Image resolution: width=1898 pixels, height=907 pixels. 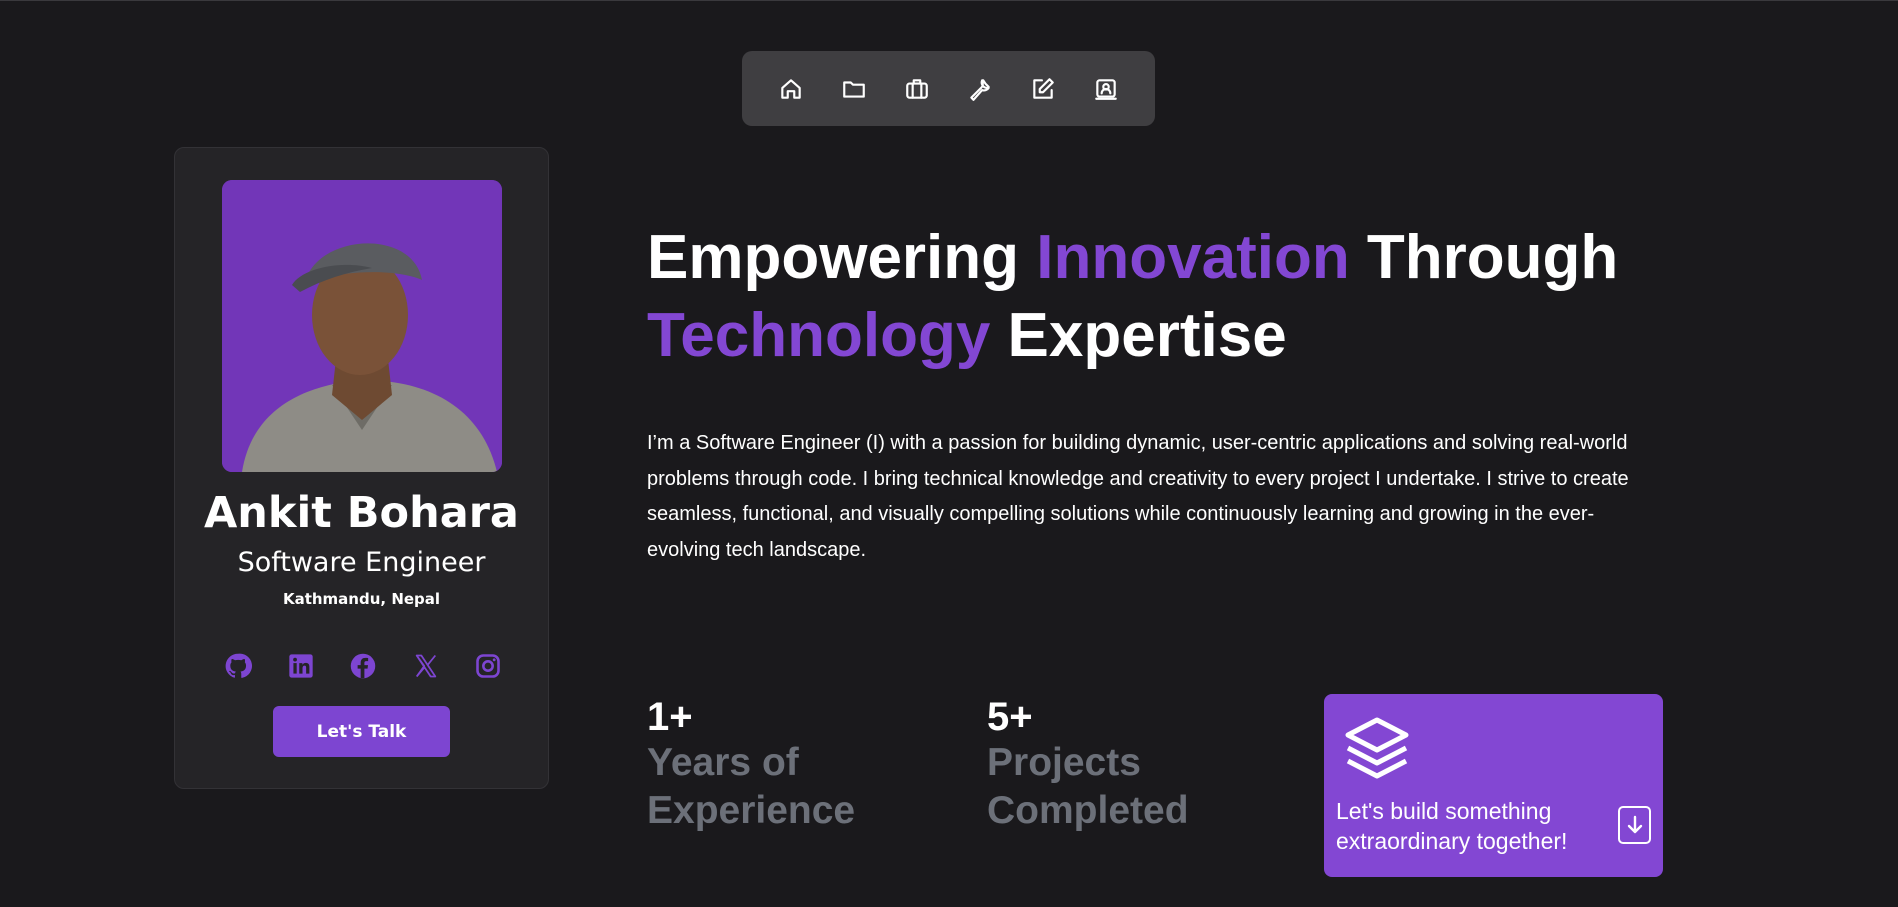 I want to click on nav-home-button, so click(x=791, y=89).